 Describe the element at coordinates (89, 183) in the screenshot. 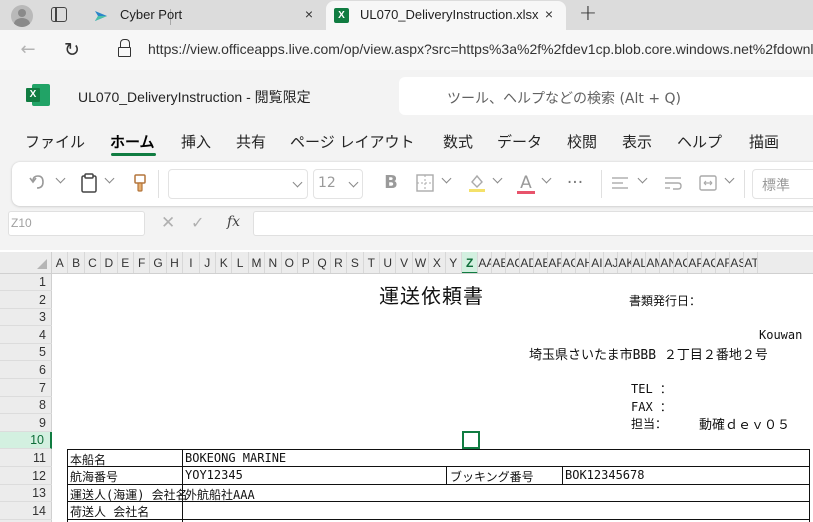

I see `paste-icon` at that location.